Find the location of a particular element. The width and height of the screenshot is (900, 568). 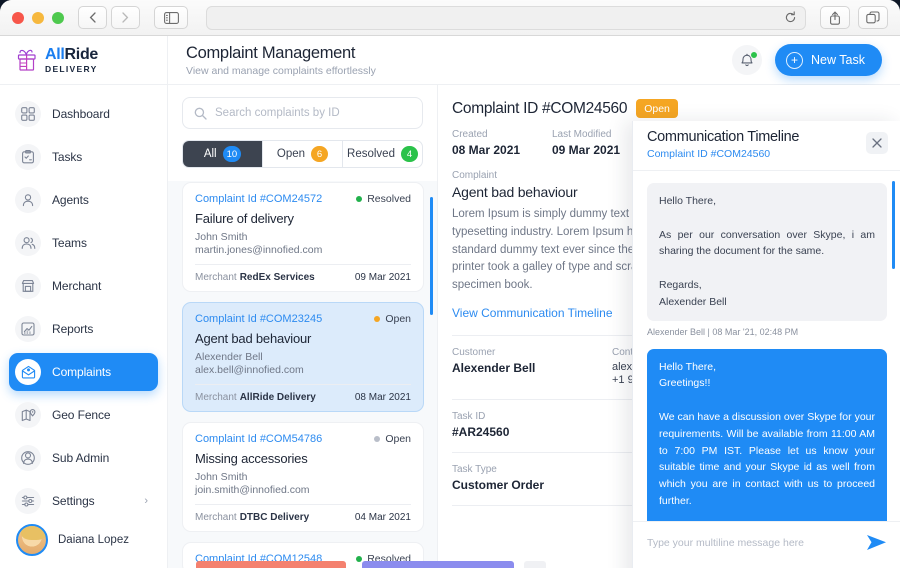

brand-name-part1: All is located at coordinates (55, 54).